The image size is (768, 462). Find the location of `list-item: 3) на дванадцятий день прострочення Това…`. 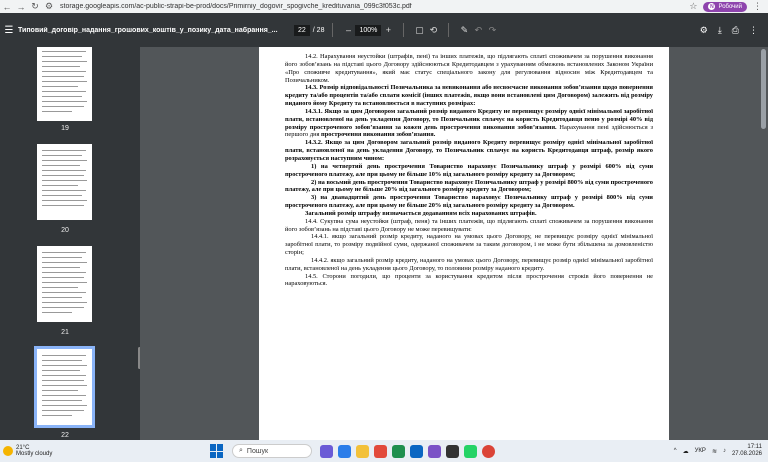

list-item: 3) на дванадцятий день прострочення Това… is located at coordinates (469, 202).